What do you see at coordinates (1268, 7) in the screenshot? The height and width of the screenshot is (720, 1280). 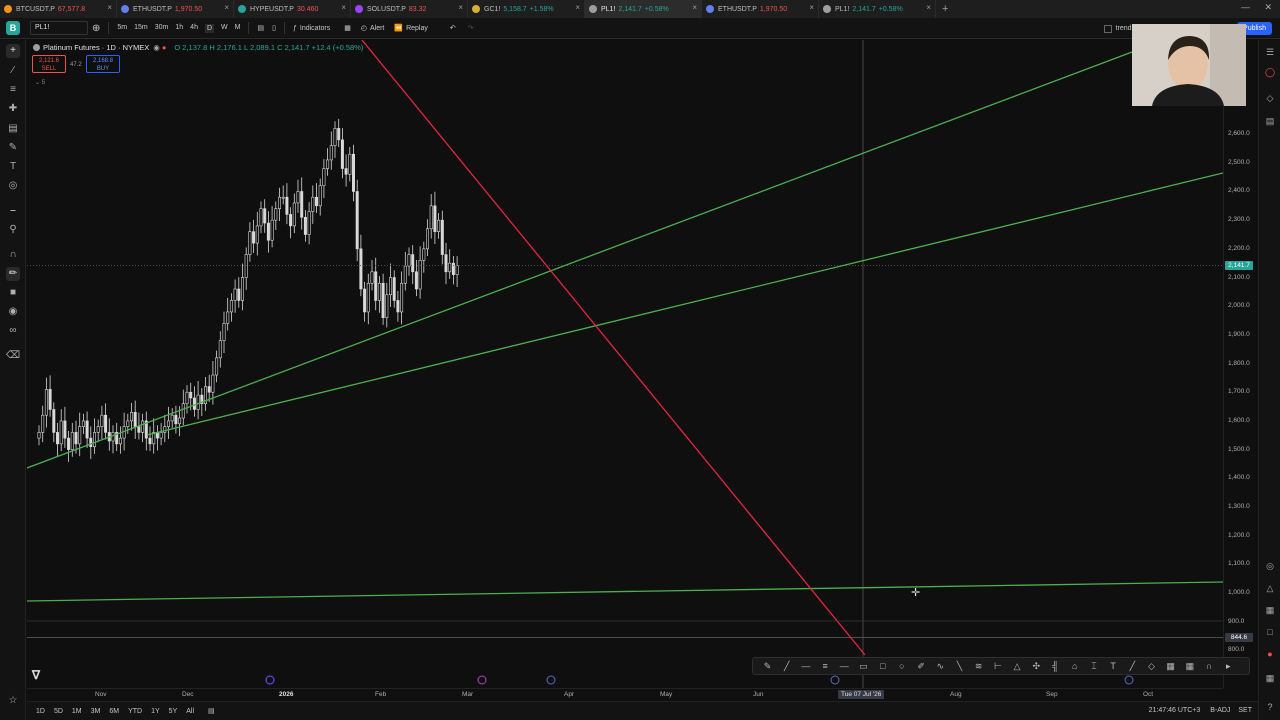 I see `close-window-icon: ✕` at bounding box center [1268, 7].